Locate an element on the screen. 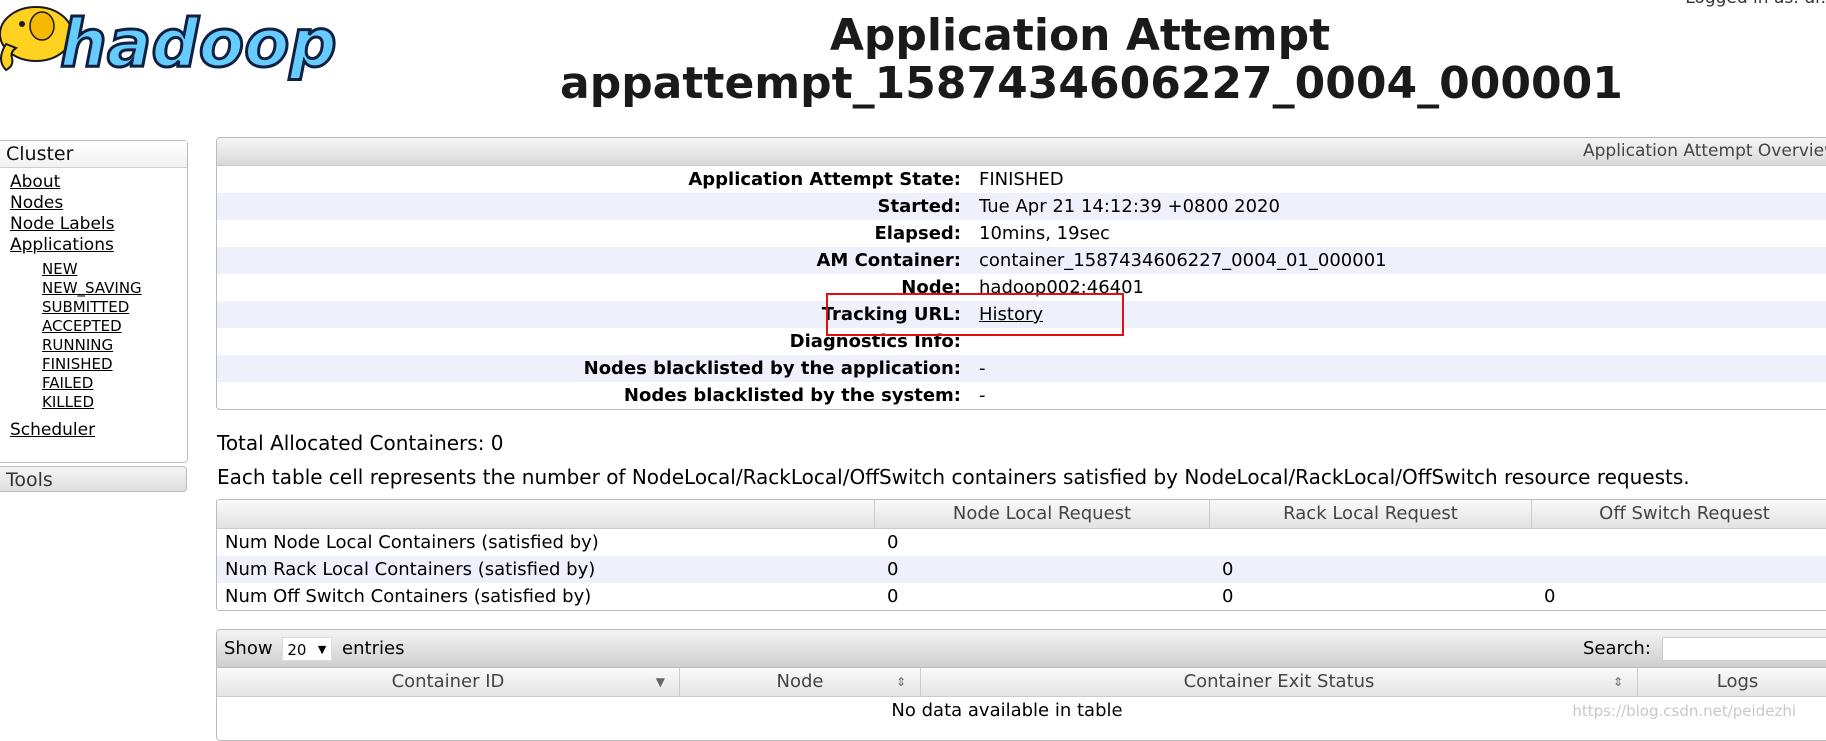 This screenshot has width=1826, height=741. nav-link-about: About is located at coordinates (35, 182).